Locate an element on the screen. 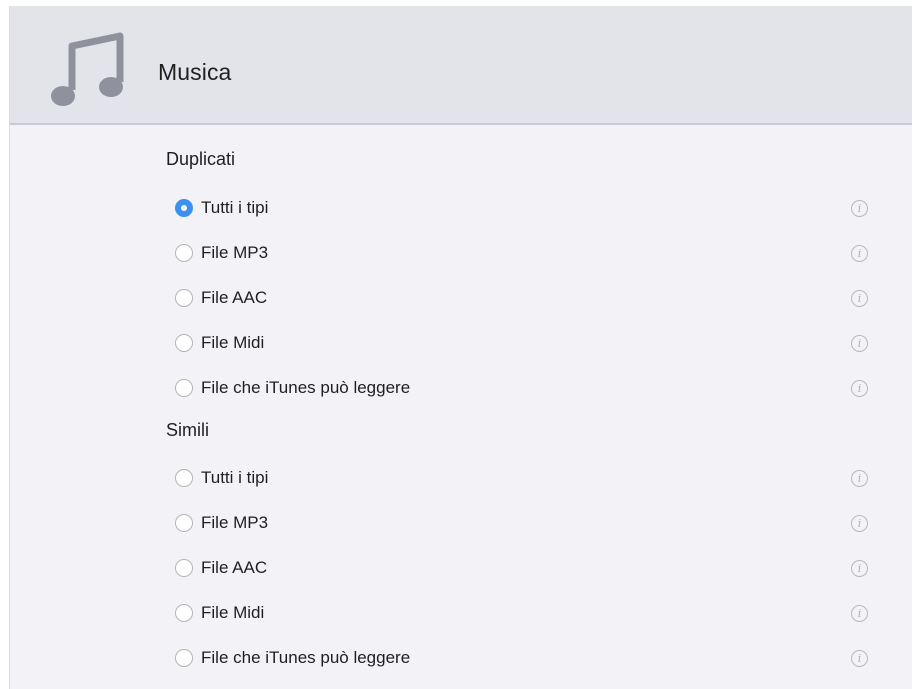 The height and width of the screenshot is (689, 912). radio-option-duplicati-aac: File AAC is located at coordinates (221, 298).